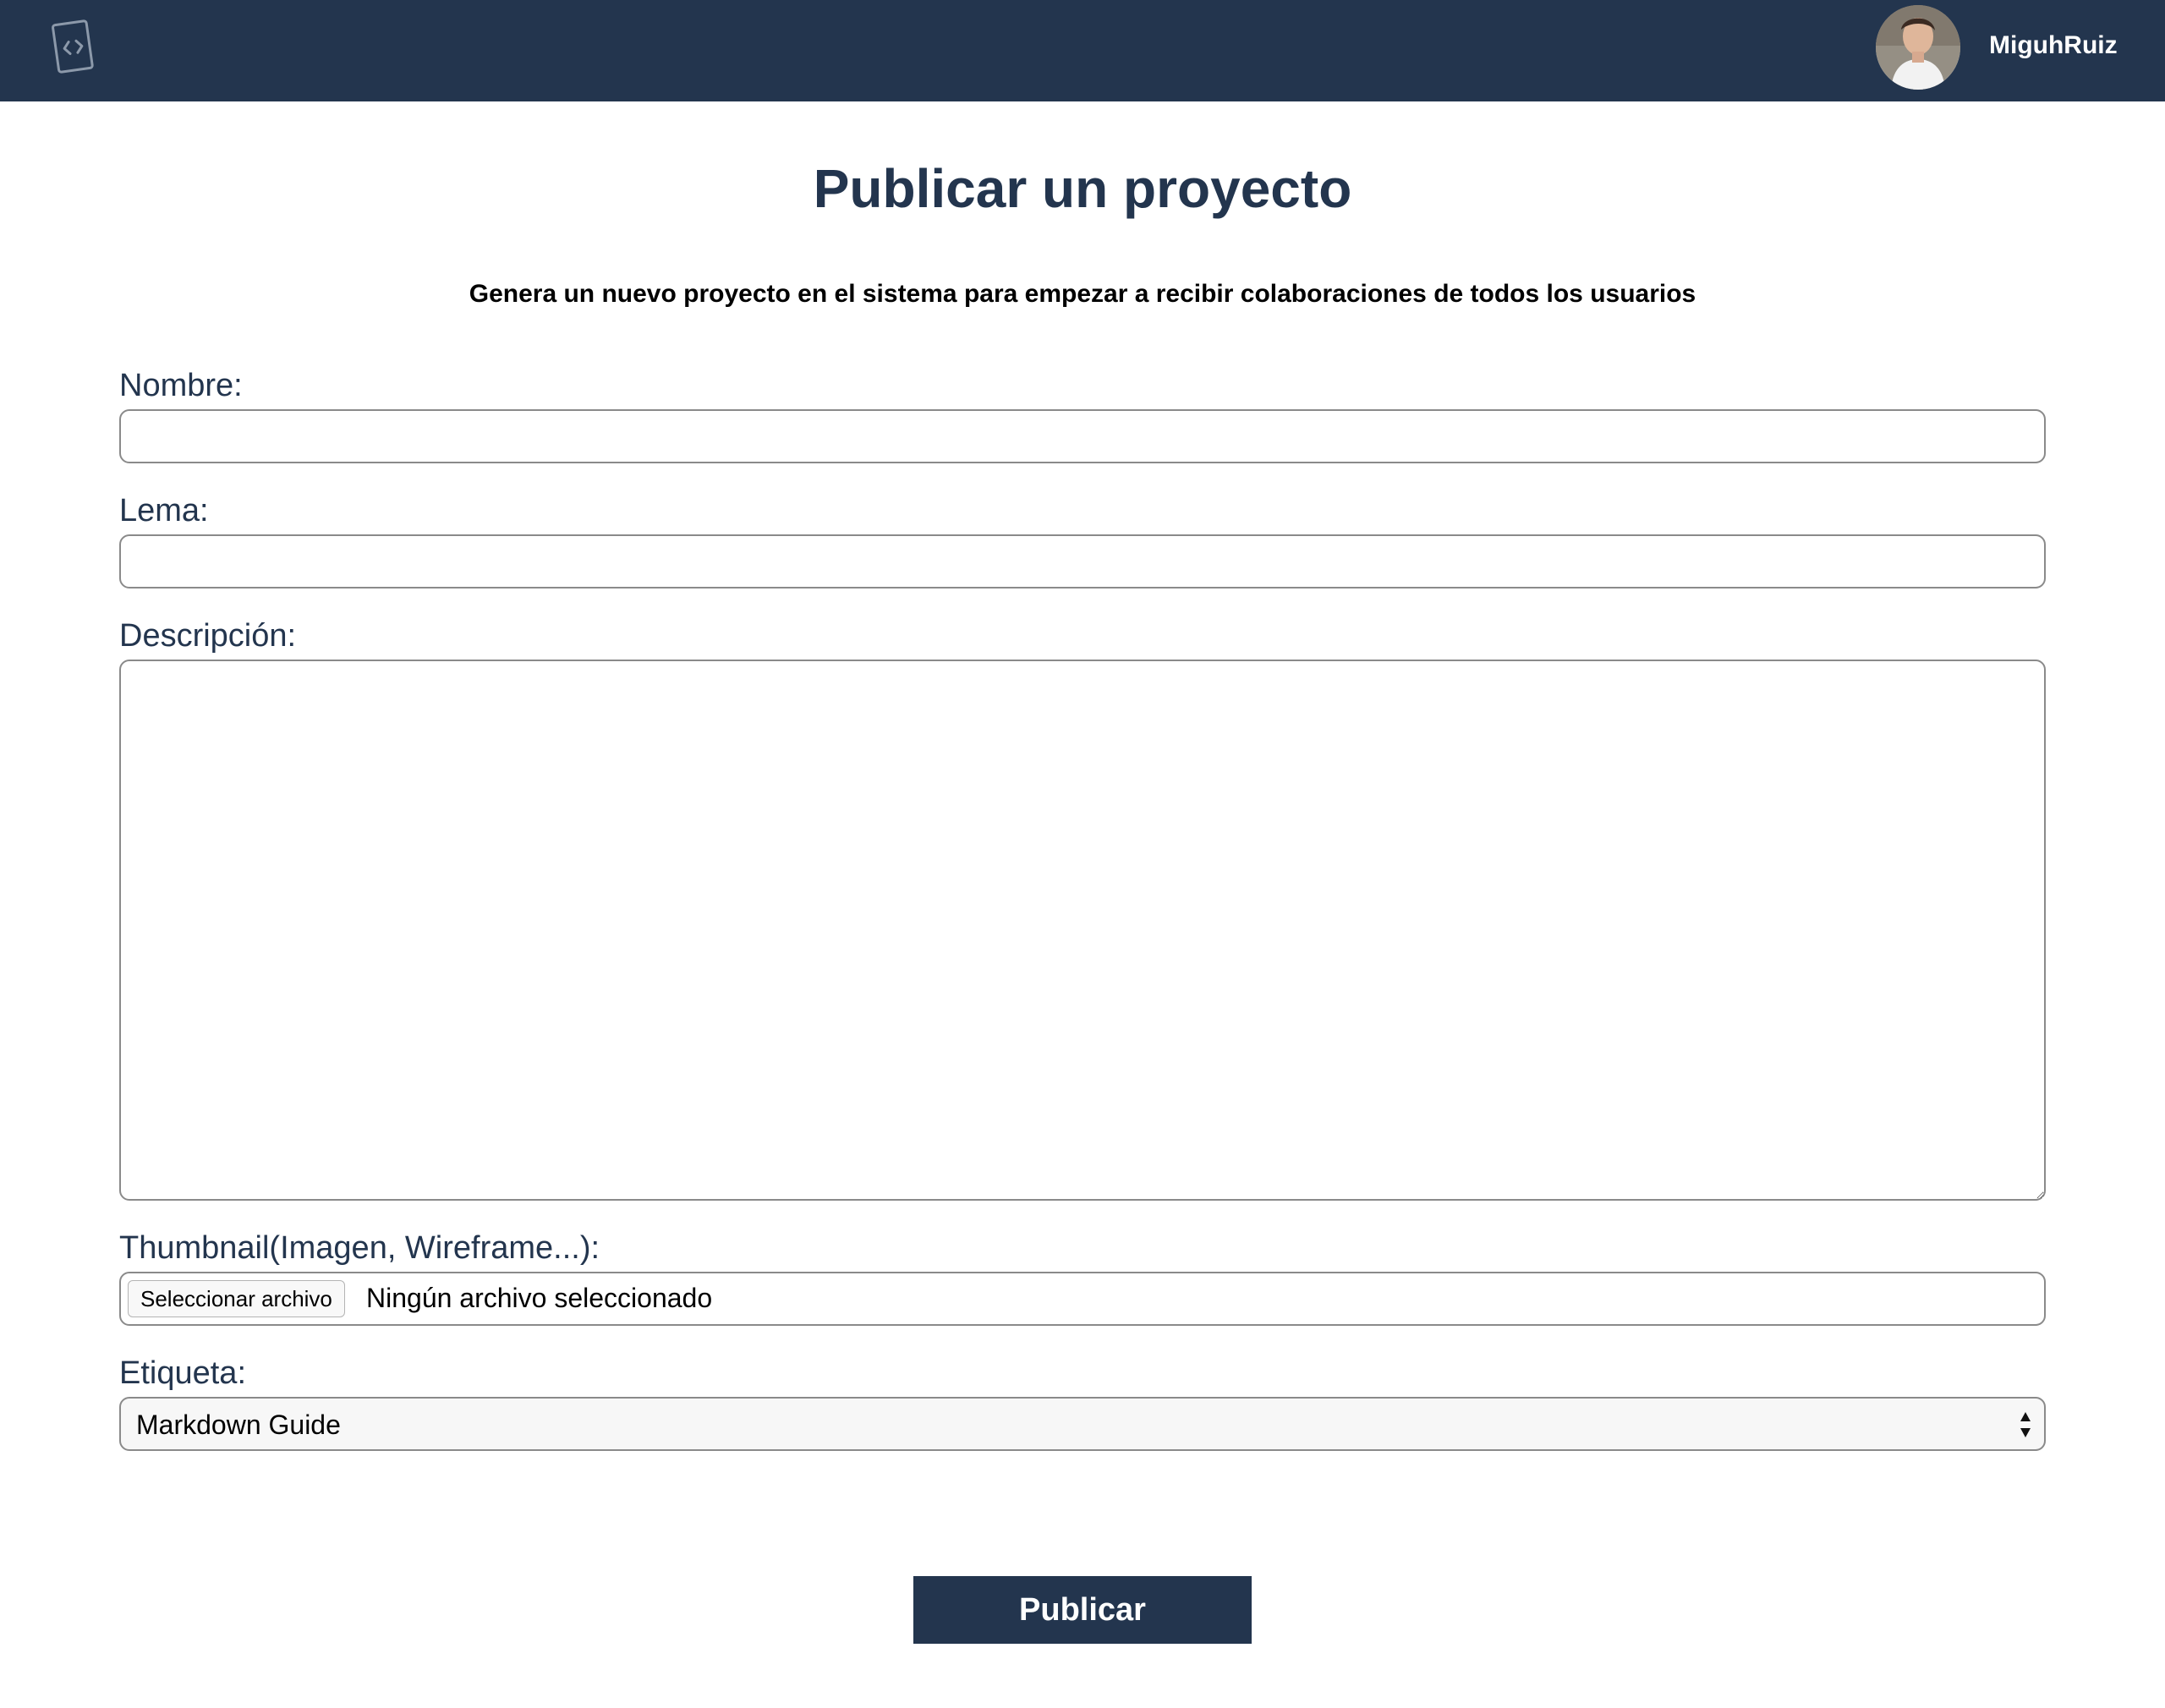  Describe the element at coordinates (72, 47) in the screenshot. I see `code-card-icon` at that location.